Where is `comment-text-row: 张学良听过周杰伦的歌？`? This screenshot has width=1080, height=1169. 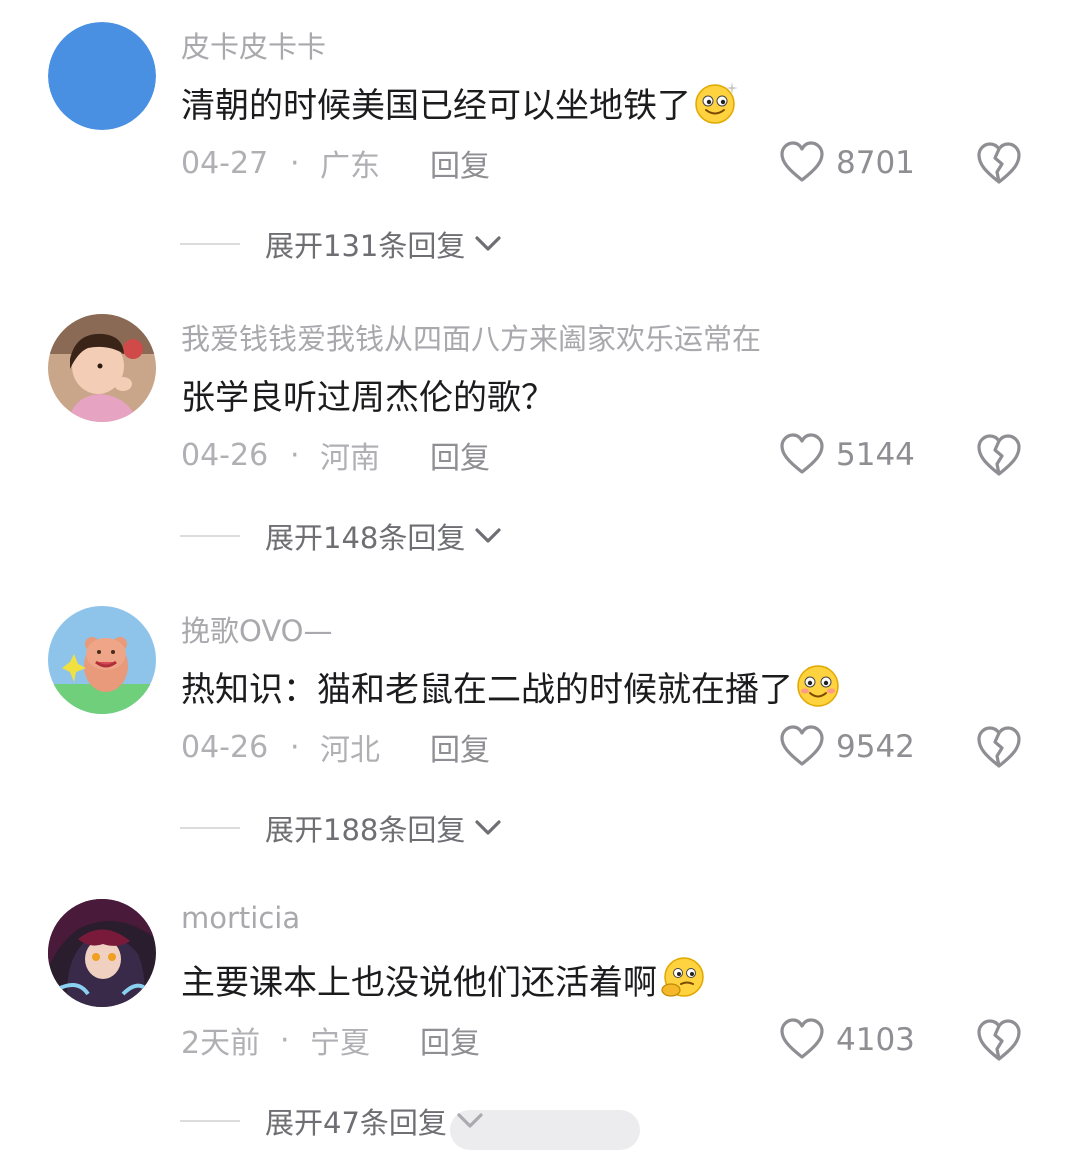 comment-text-row: 张学良听过周杰伦的歌？ is located at coordinates (368, 394).